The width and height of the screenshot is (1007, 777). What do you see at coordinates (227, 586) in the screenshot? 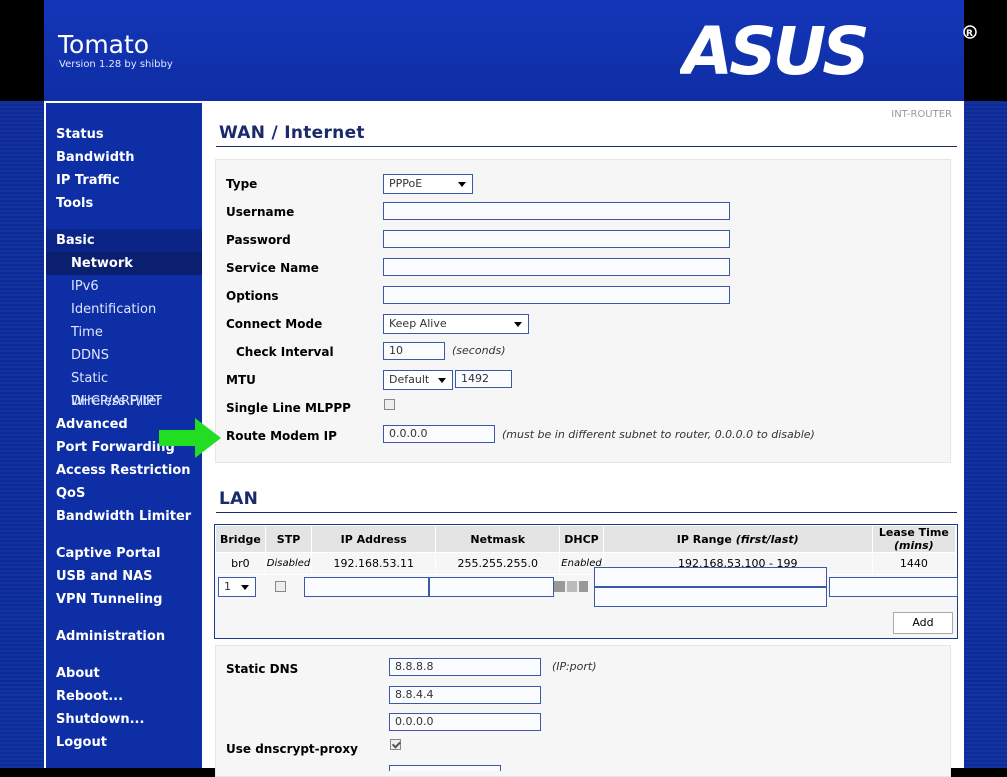
I see `new-bridge-value: 1` at bounding box center [227, 586].